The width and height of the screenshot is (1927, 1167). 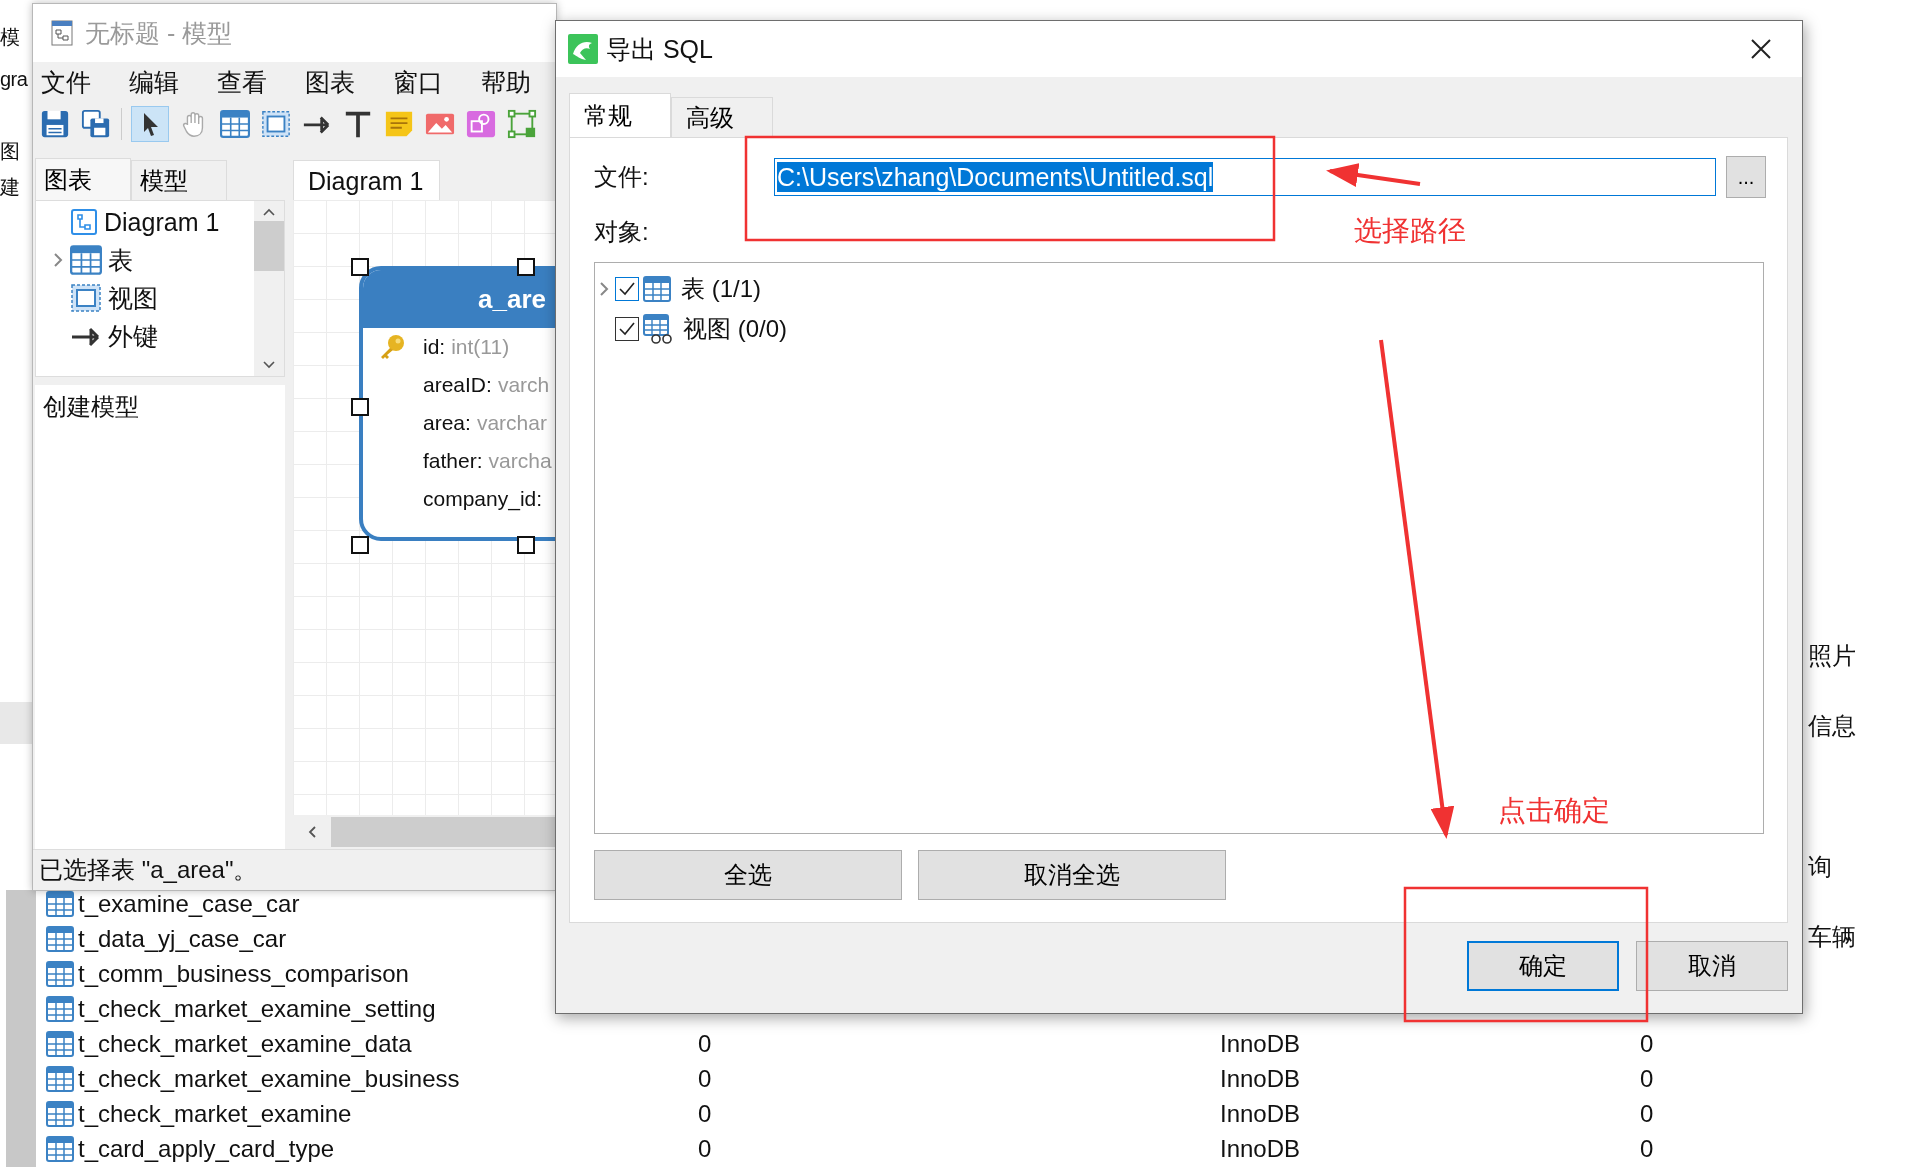 I want to click on table-name: t_check_market_examine_business, so click(x=269, y=1078).